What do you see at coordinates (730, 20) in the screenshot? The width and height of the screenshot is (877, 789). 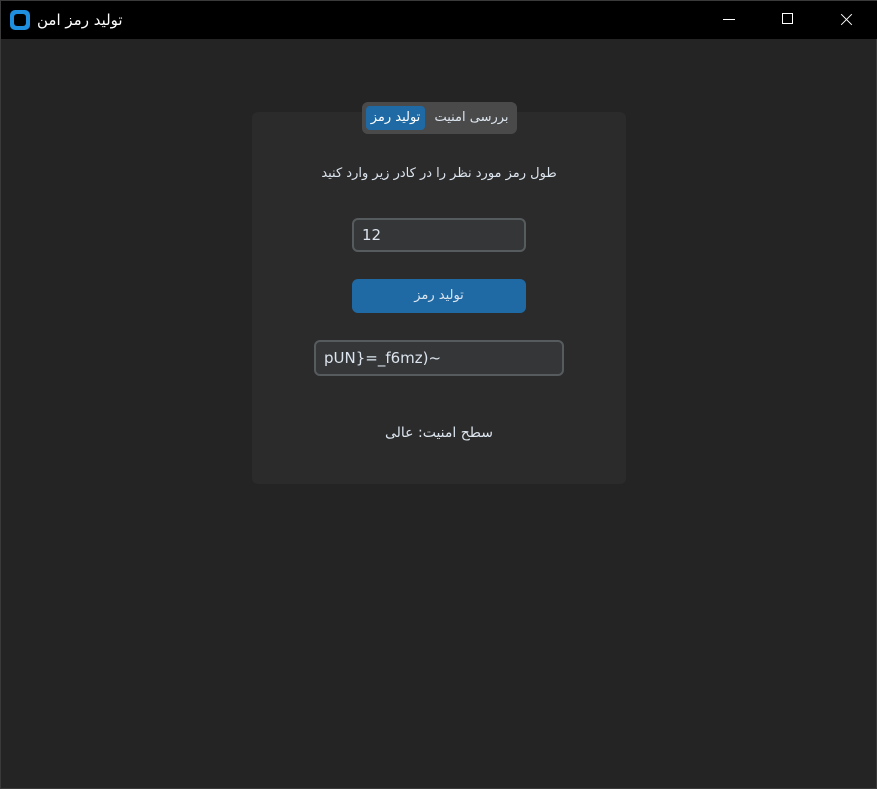 I see `minimize-button` at bounding box center [730, 20].